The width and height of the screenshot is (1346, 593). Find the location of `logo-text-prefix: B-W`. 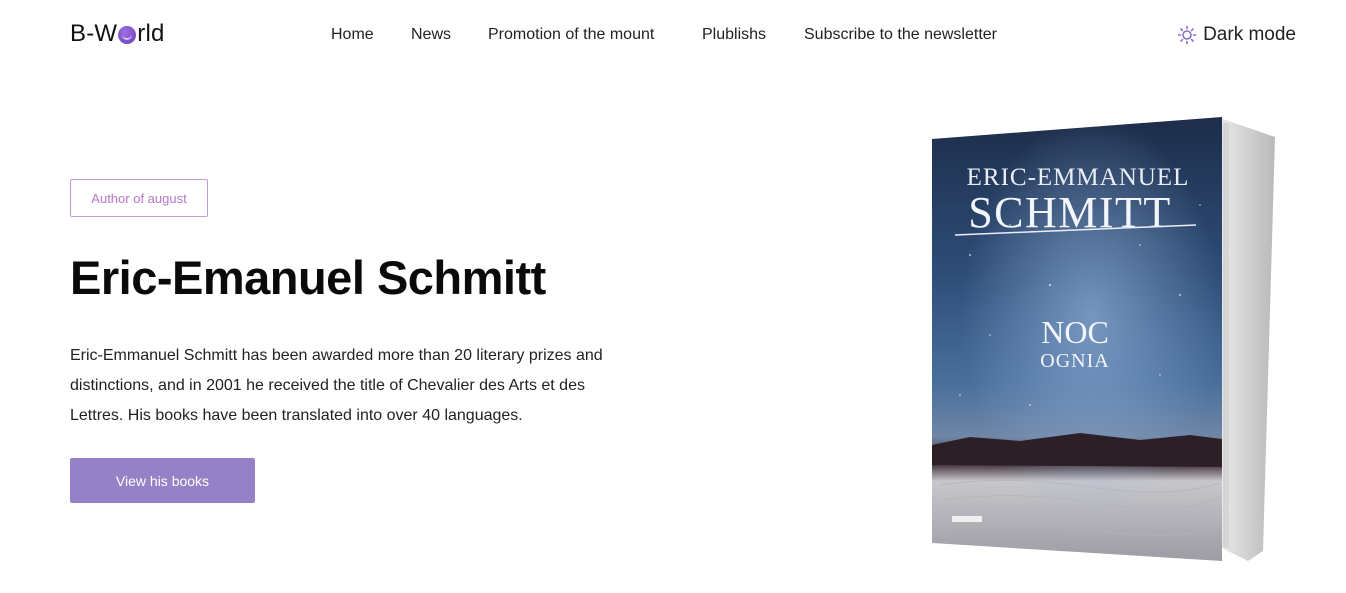

logo-text-prefix: B-W is located at coordinates (94, 33).